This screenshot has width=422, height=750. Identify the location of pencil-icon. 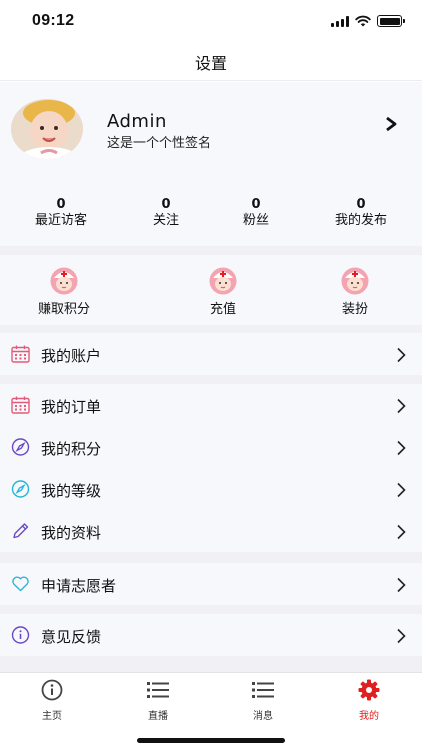
(21, 531).